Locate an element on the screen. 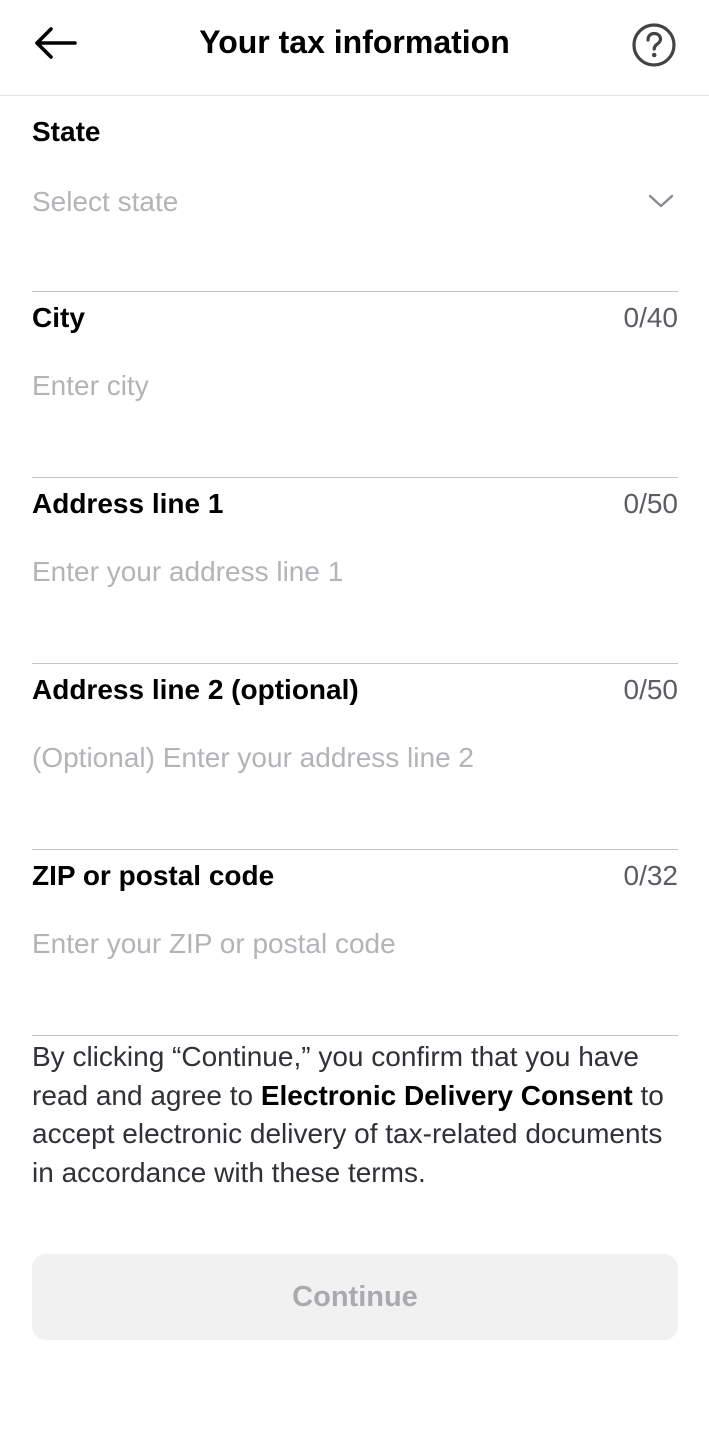  state-field: State Select state is located at coordinates (355, 199).